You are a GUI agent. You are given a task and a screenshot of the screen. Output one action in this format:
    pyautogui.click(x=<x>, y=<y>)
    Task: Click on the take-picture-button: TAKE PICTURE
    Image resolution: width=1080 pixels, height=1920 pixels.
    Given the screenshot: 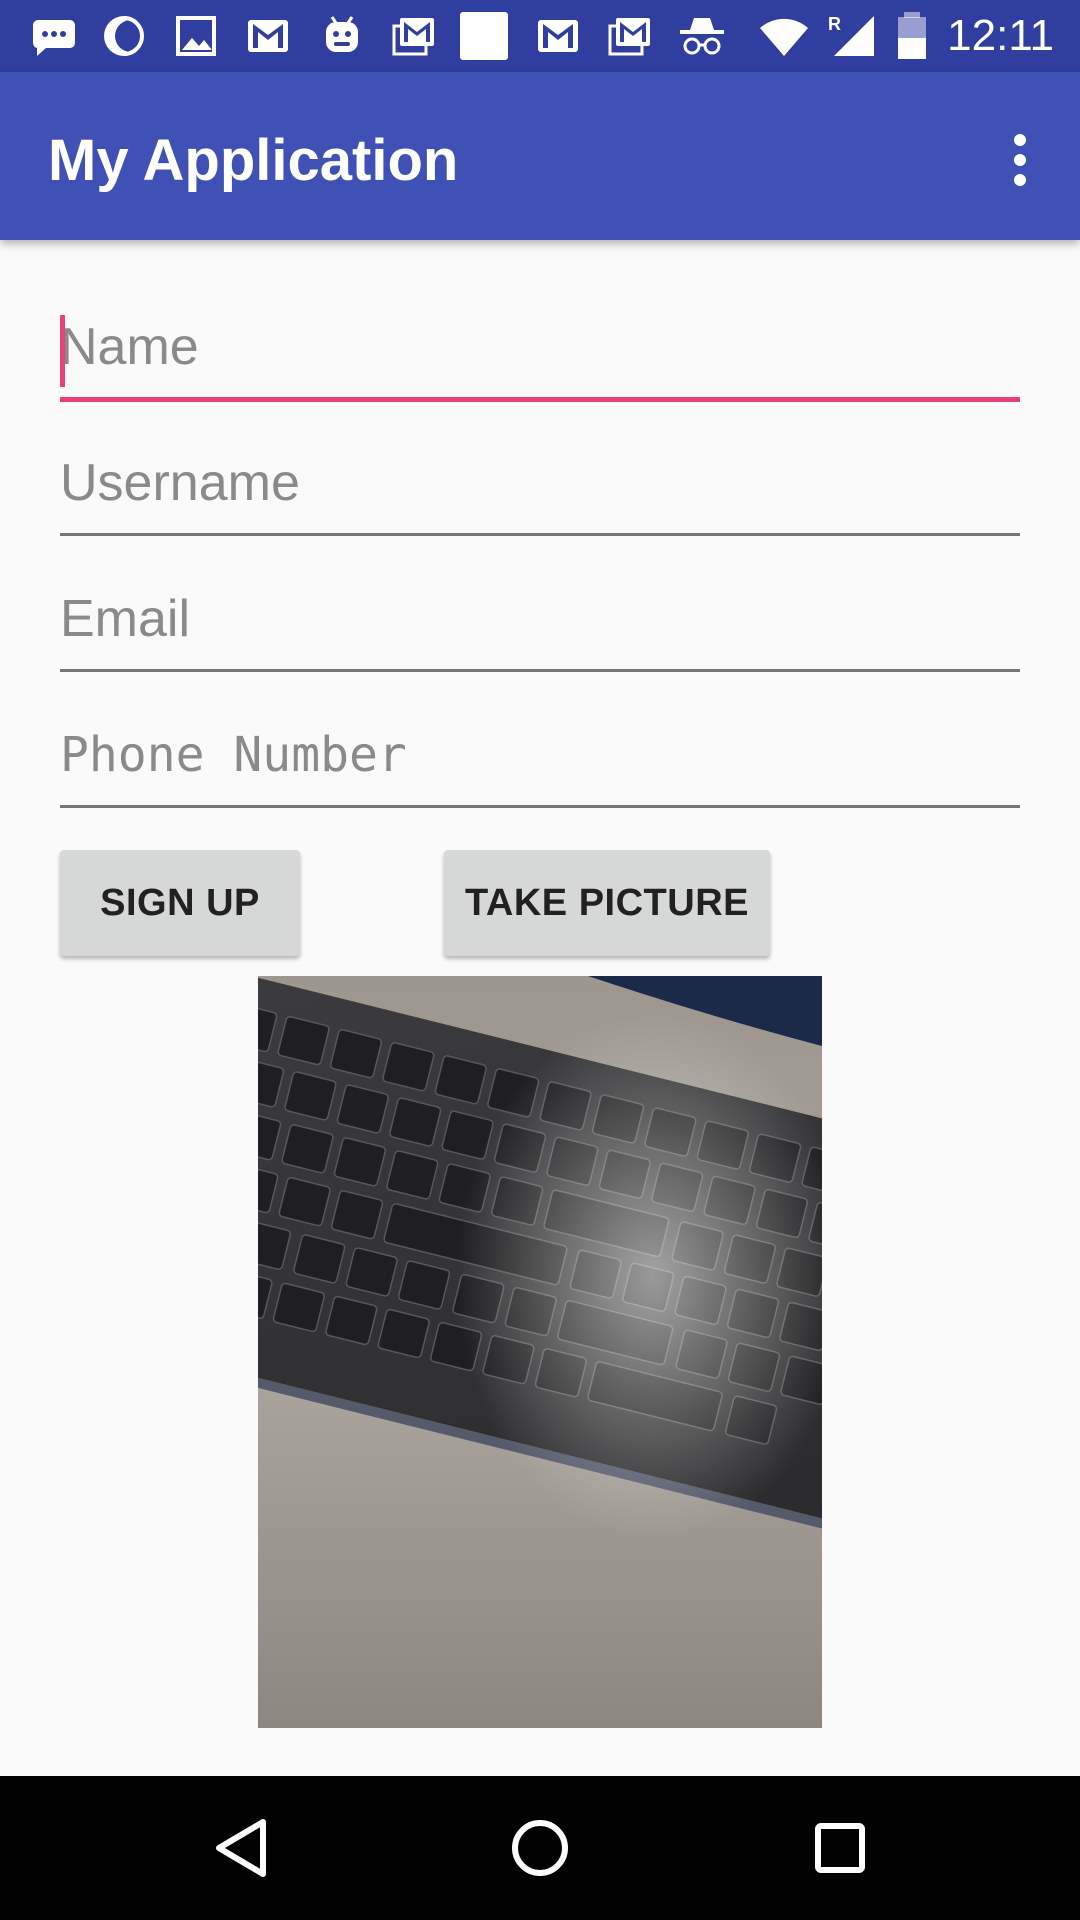 What is the action you would take?
    pyautogui.click(x=607, y=903)
    